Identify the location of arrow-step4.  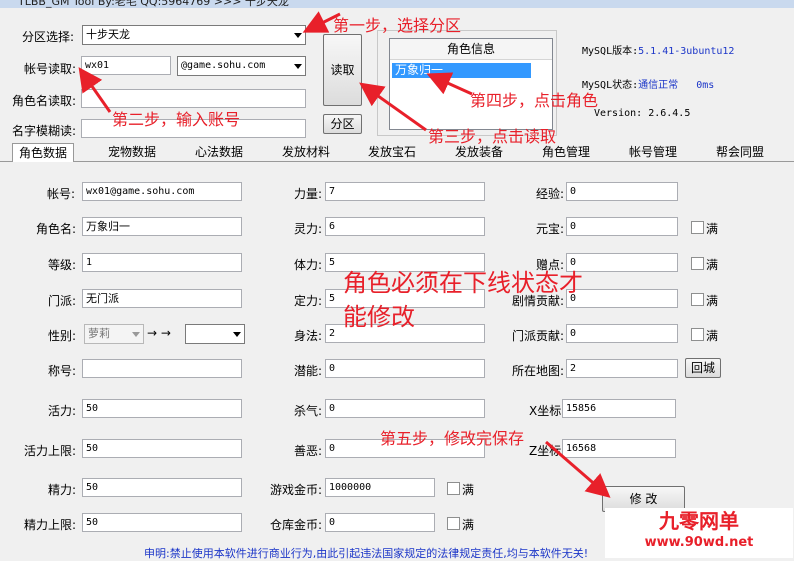
(449, 84).